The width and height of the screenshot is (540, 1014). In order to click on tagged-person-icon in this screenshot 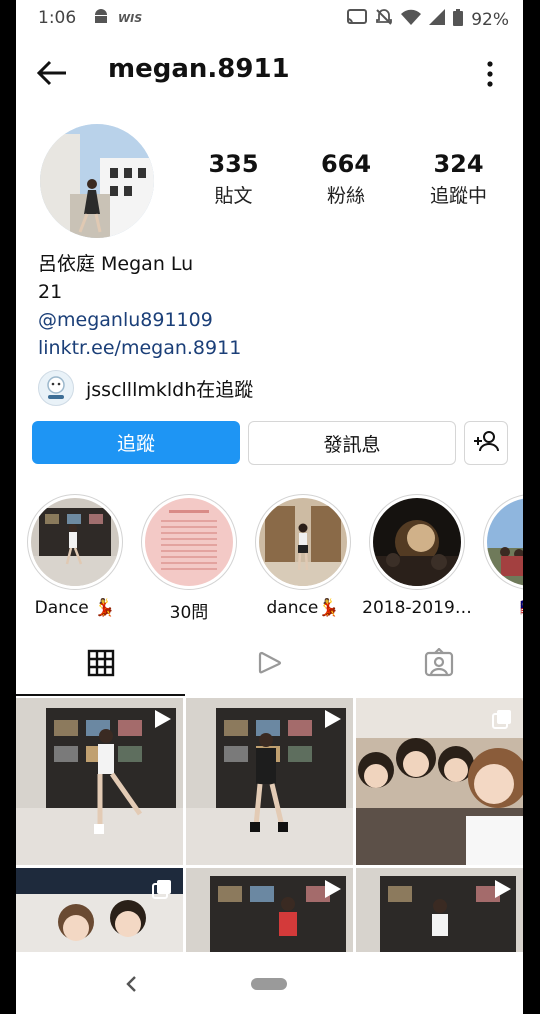, I will do `click(439, 664)`.